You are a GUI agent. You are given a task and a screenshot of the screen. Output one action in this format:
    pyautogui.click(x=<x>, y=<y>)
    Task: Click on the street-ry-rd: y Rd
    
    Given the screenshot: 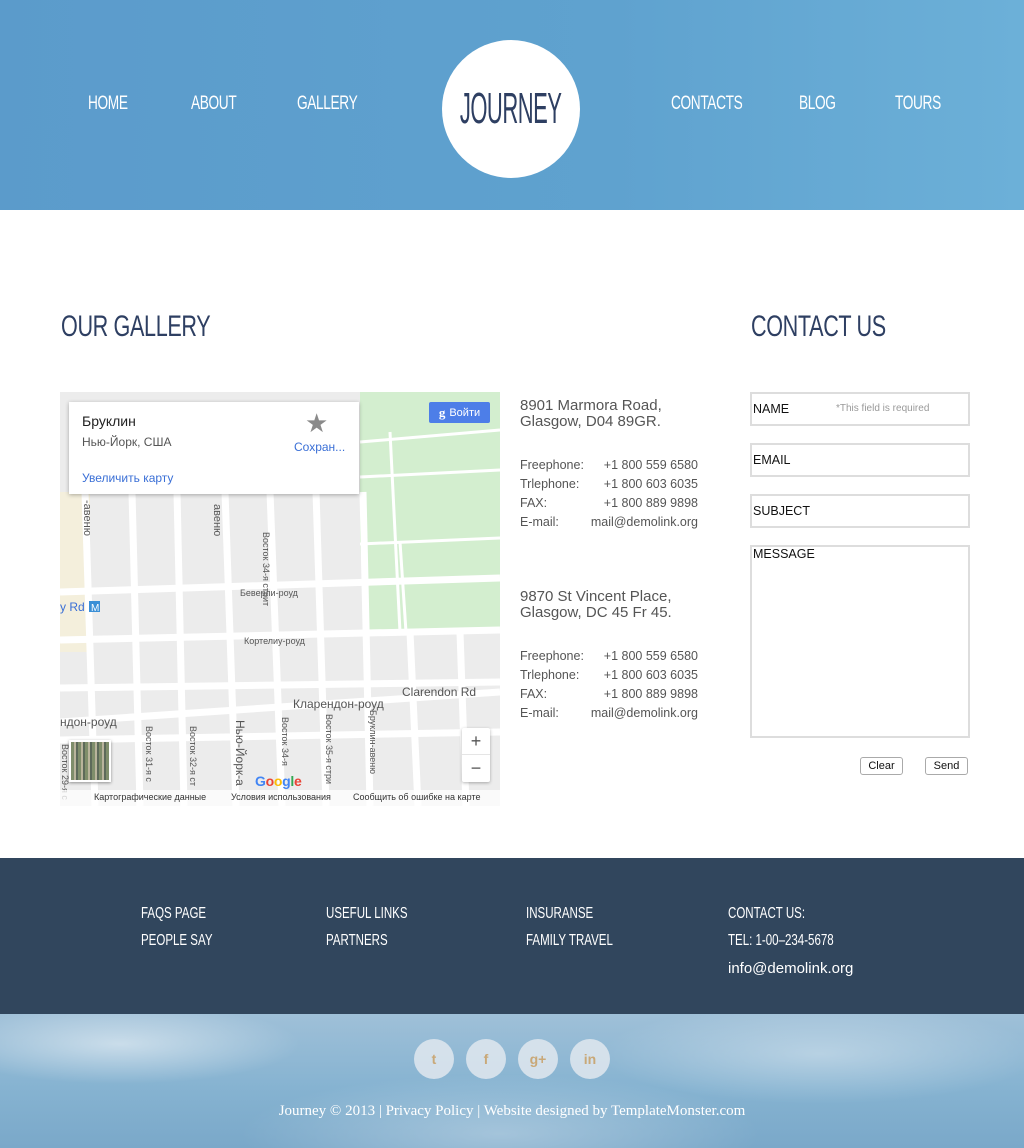 What is the action you would take?
    pyautogui.click(x=72, y=607)
    